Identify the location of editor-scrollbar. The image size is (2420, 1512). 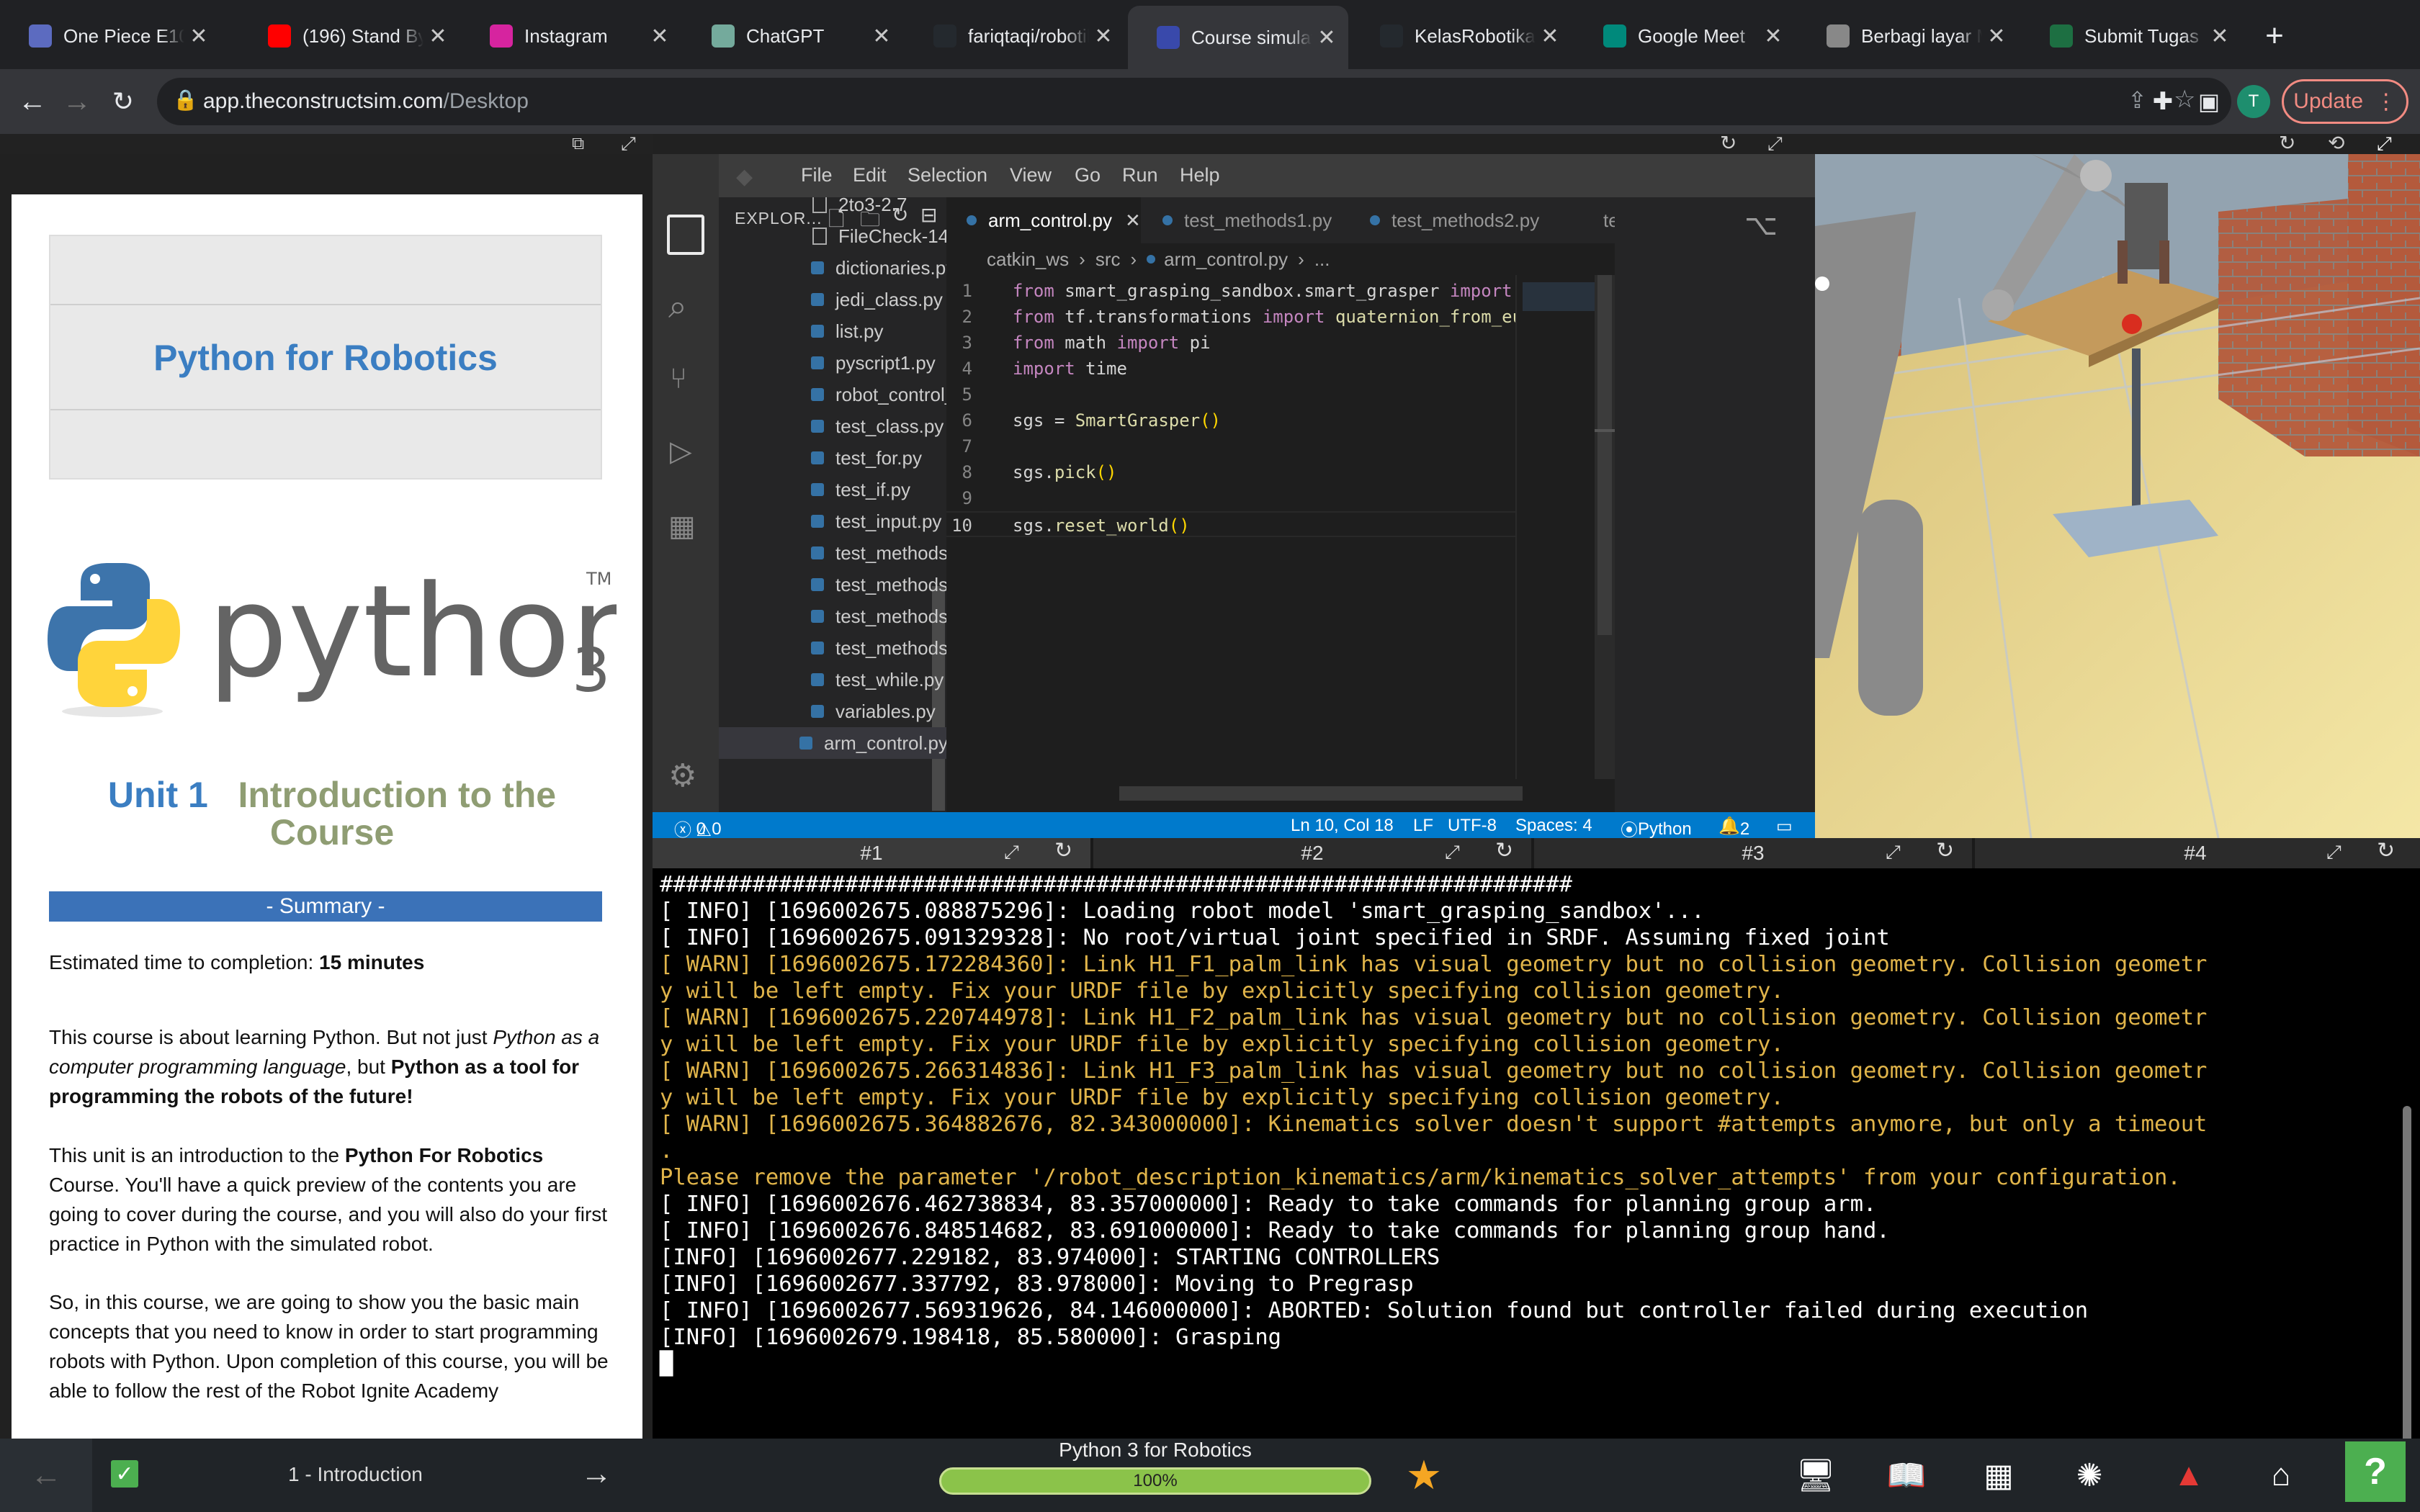
(1605, 527).